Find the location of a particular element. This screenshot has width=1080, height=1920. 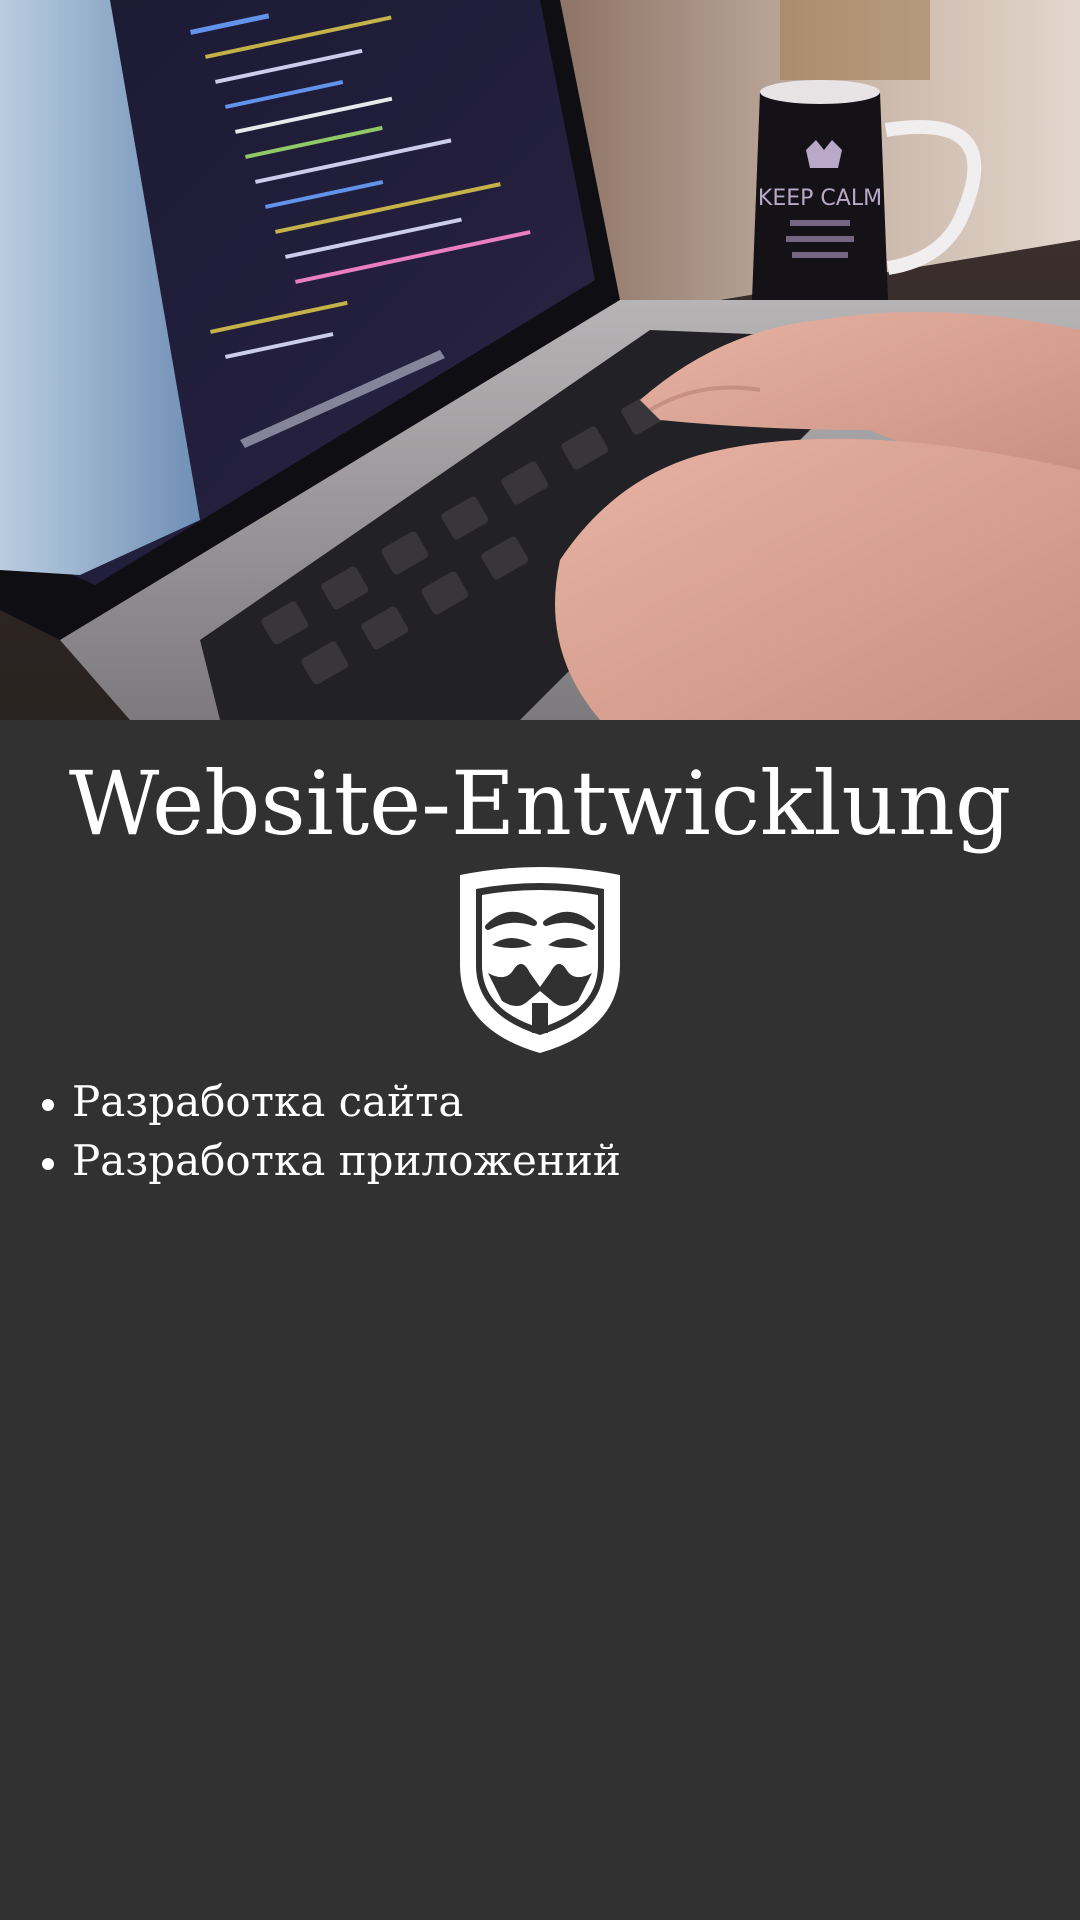

svg-text: KEEP CALM is located at coordinates (820, 198).